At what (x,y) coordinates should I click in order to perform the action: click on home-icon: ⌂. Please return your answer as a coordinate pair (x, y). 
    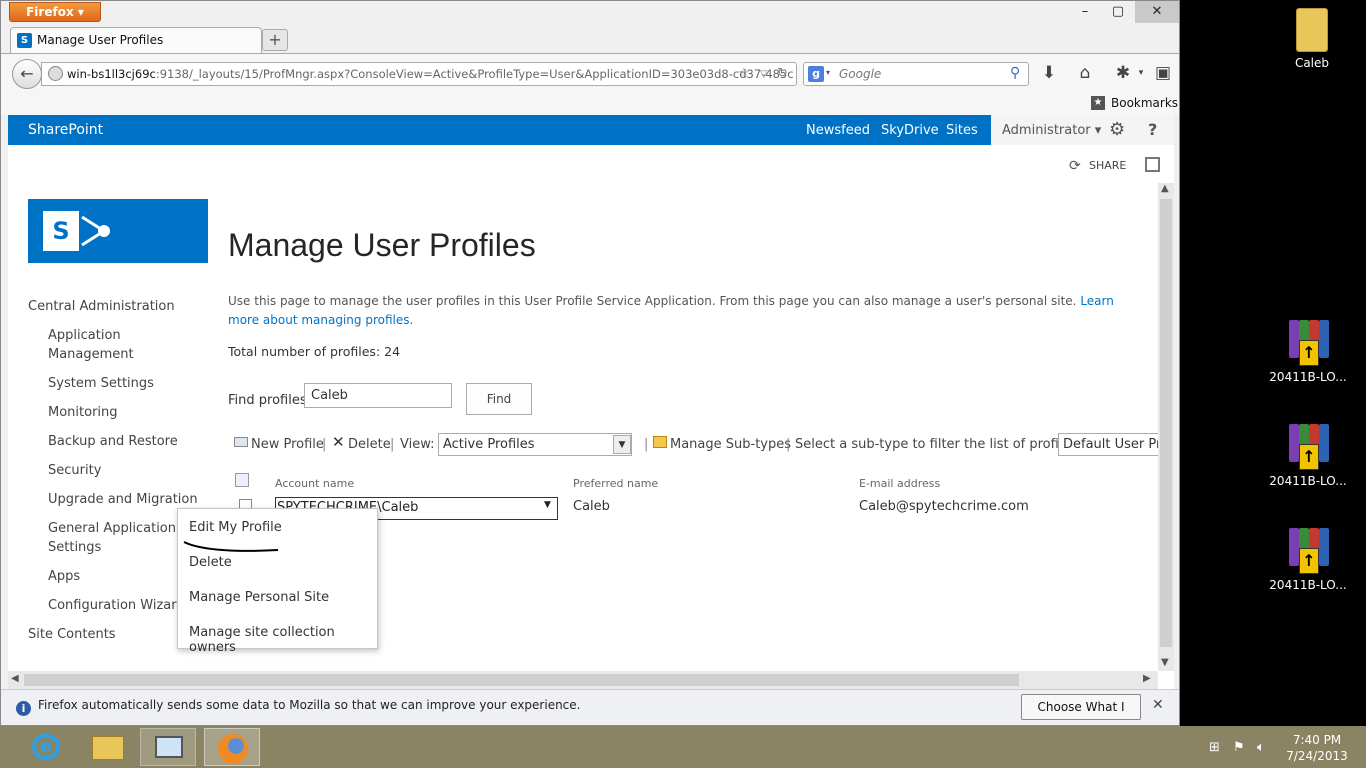
    Looking at the image, I should click on (1085, 73).